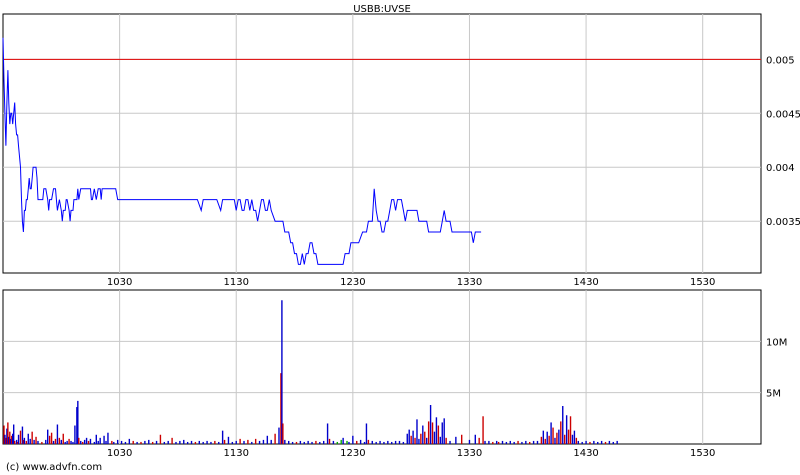  I want to click on price-x-tick-labels: 1030 1130 1230 1330 1430 1530, so click(411, 282).